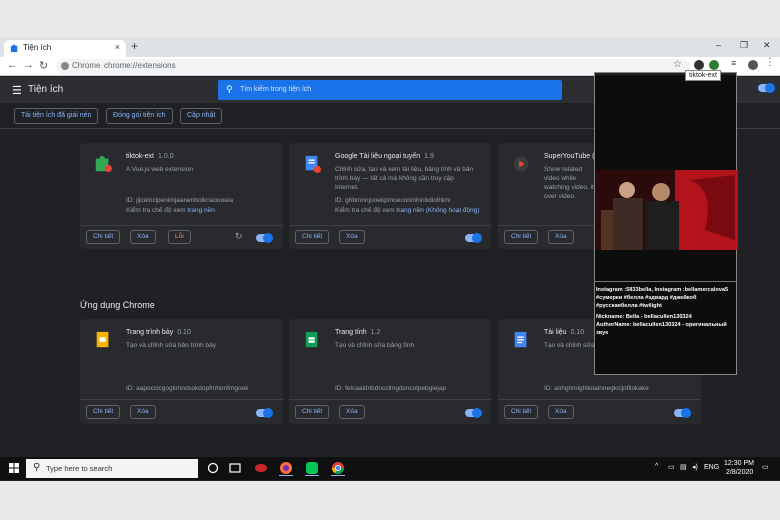  Describe the element at coordinates (187, 388) in the screenshot. I see `app-id: ID: aapocclcgogkmnckokdopfmhonfmgoek` at that location.